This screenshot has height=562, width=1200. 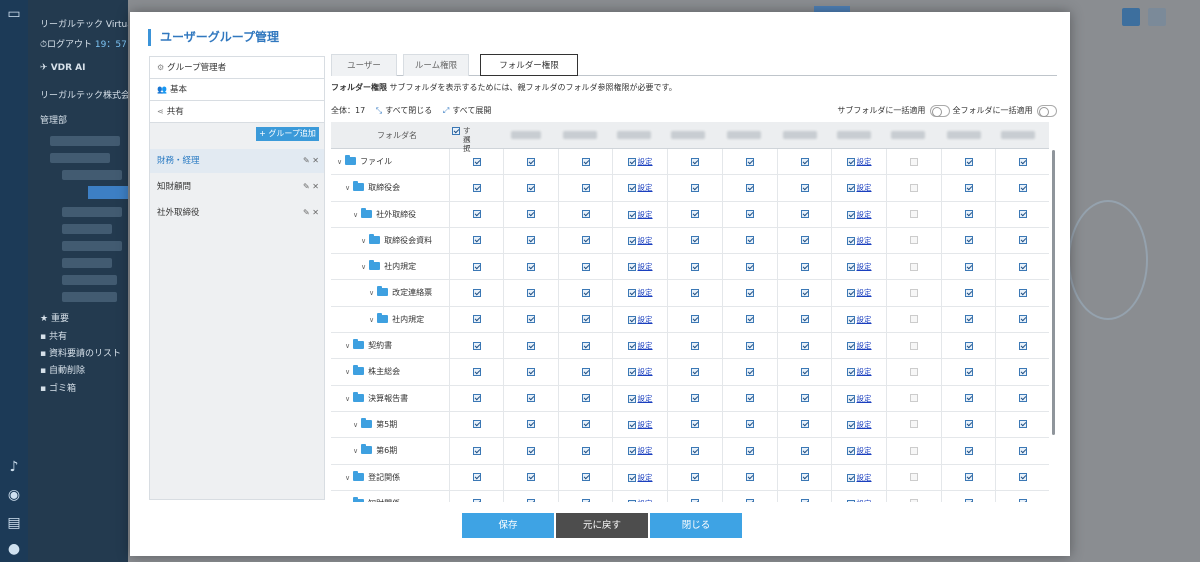 What do you see at coordinates (62, 369) in the screenshot?
I see `nav-auto-delete: ▪ 自動削除` at bounding box center [62, 369].